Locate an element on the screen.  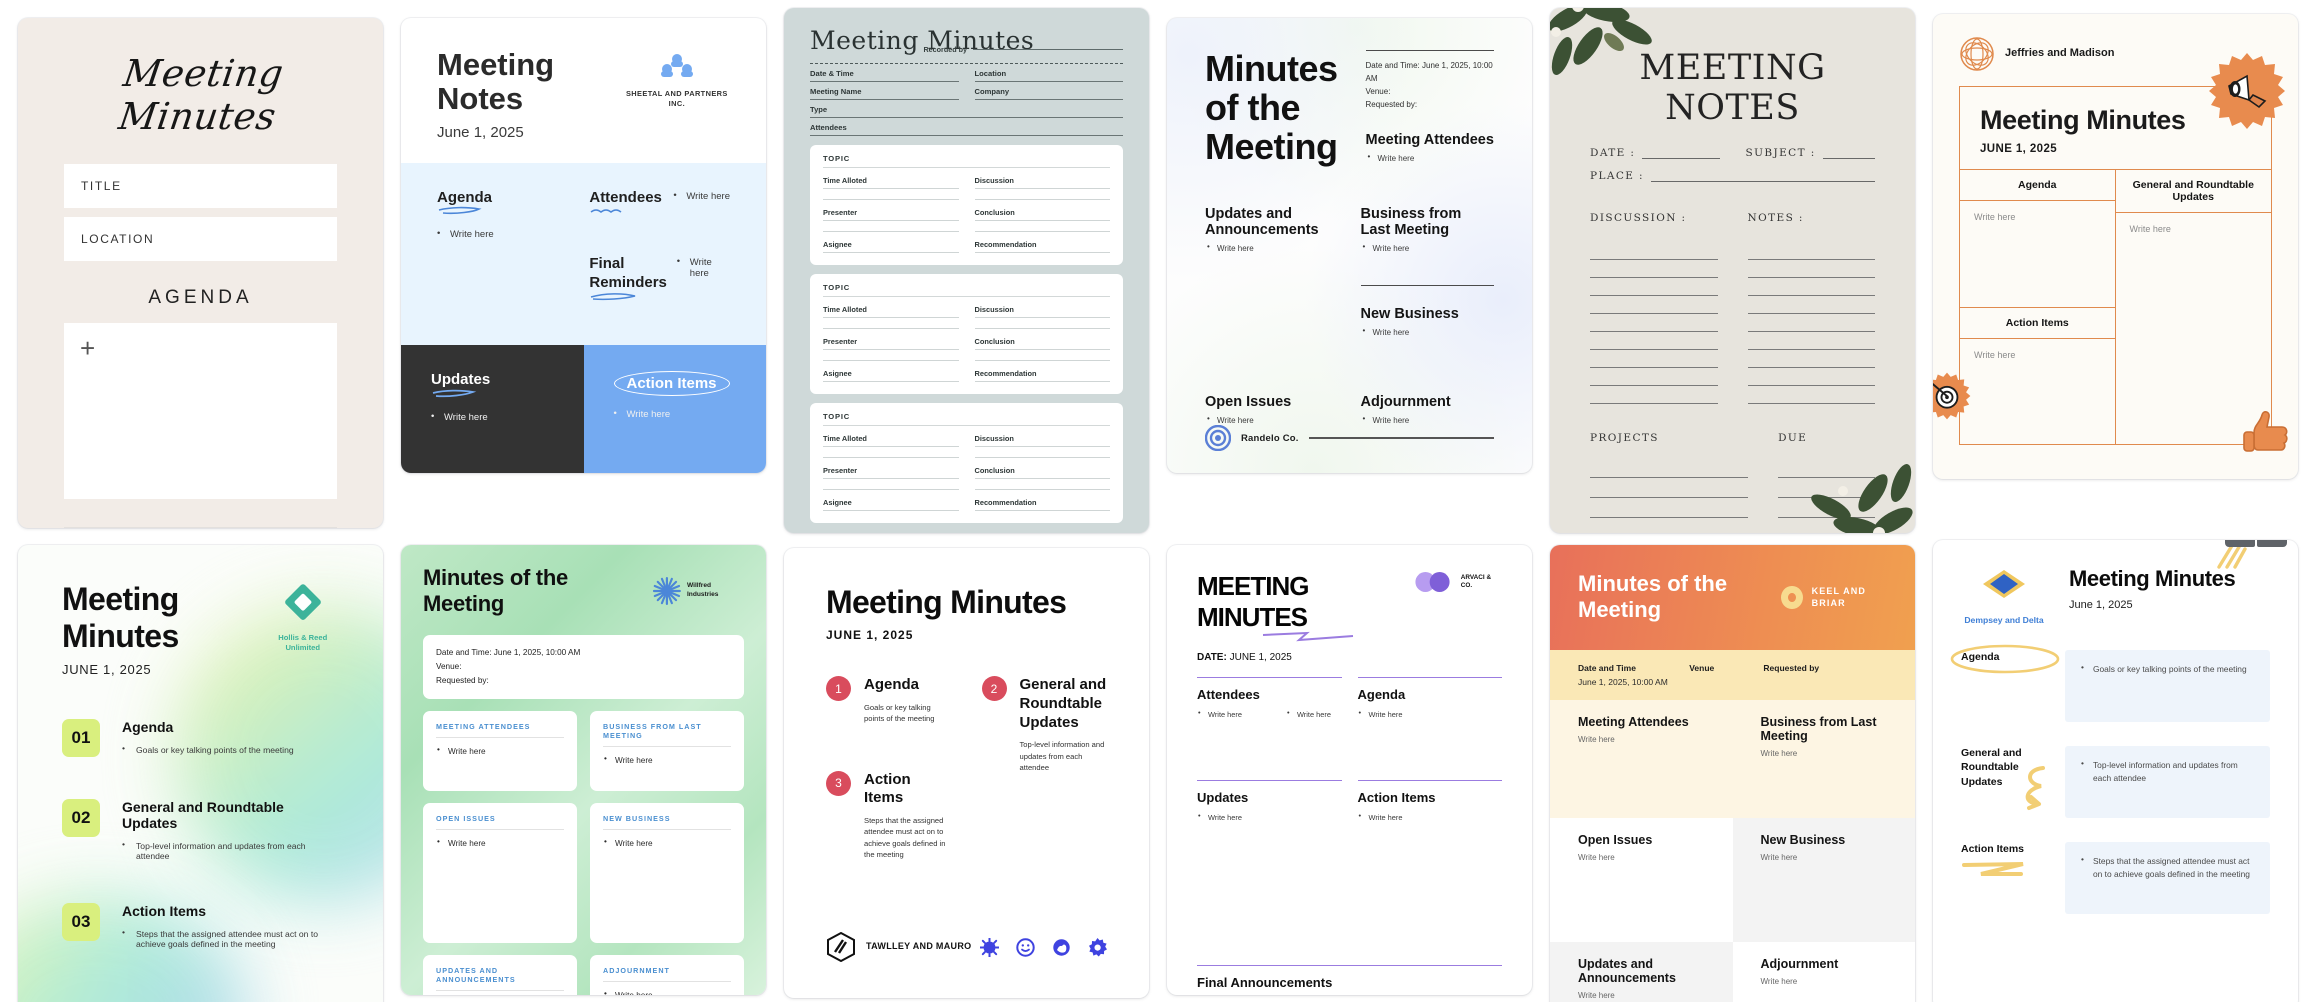
brand-name: Randelo Co. is located at coordinates (1270, 438).